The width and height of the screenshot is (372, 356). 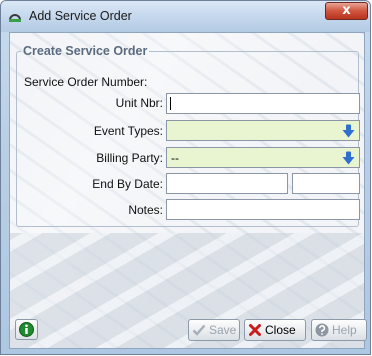 What do you see at coordinates (15, 18) in the screenshot?
I see `app-icon` at bounding box center [15, 18].